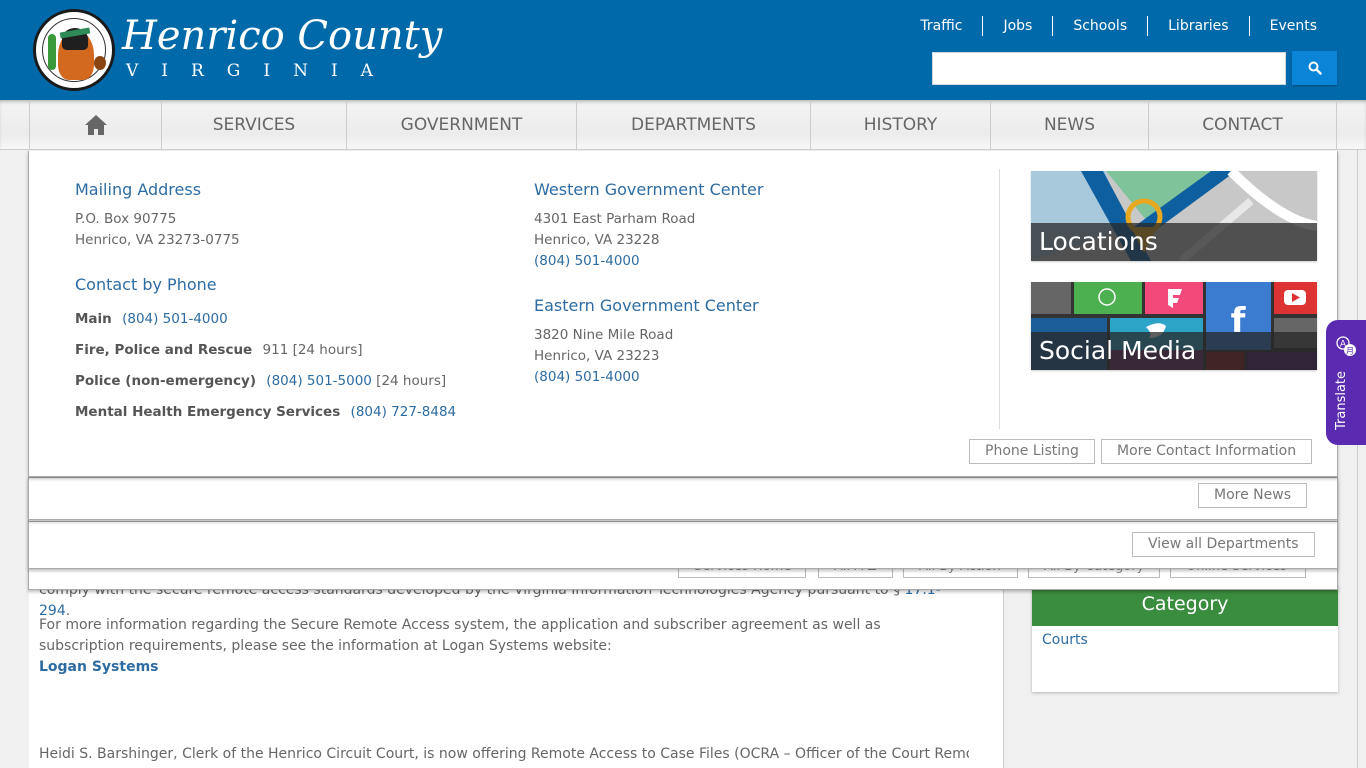 The width and height of the screenshot is (1366, 768). What do you see at coordinates (1070, 125) in the screenshot?
I see `nav-news: NEWS` at bounding box center [1070, 125].